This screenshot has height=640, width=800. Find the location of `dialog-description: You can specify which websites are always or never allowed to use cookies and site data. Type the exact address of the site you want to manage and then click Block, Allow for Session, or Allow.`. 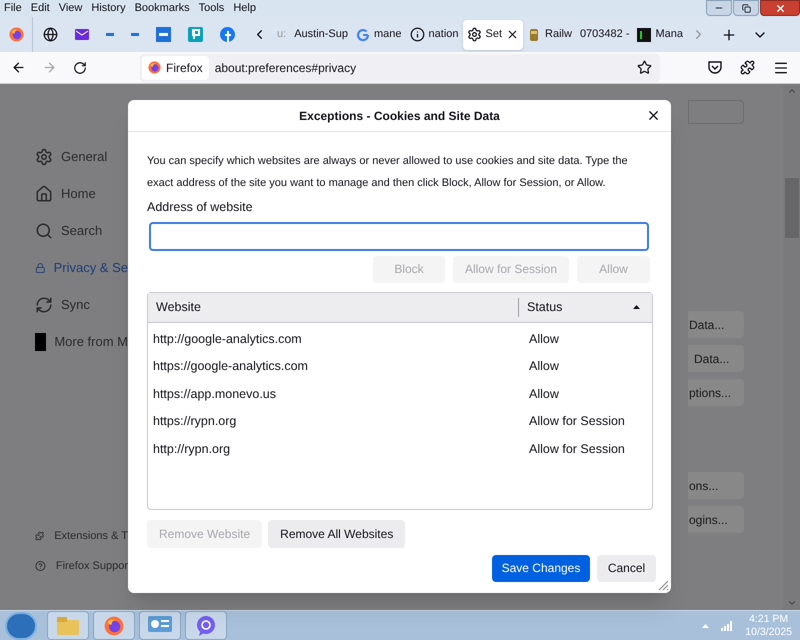

dialog-description: You can specify which websites are always or never allowed to use cookies and site data. Type the exact address of the site you want to manage and then click Block, Allow for Session, or Allow. is located at coordinates (388, 172).